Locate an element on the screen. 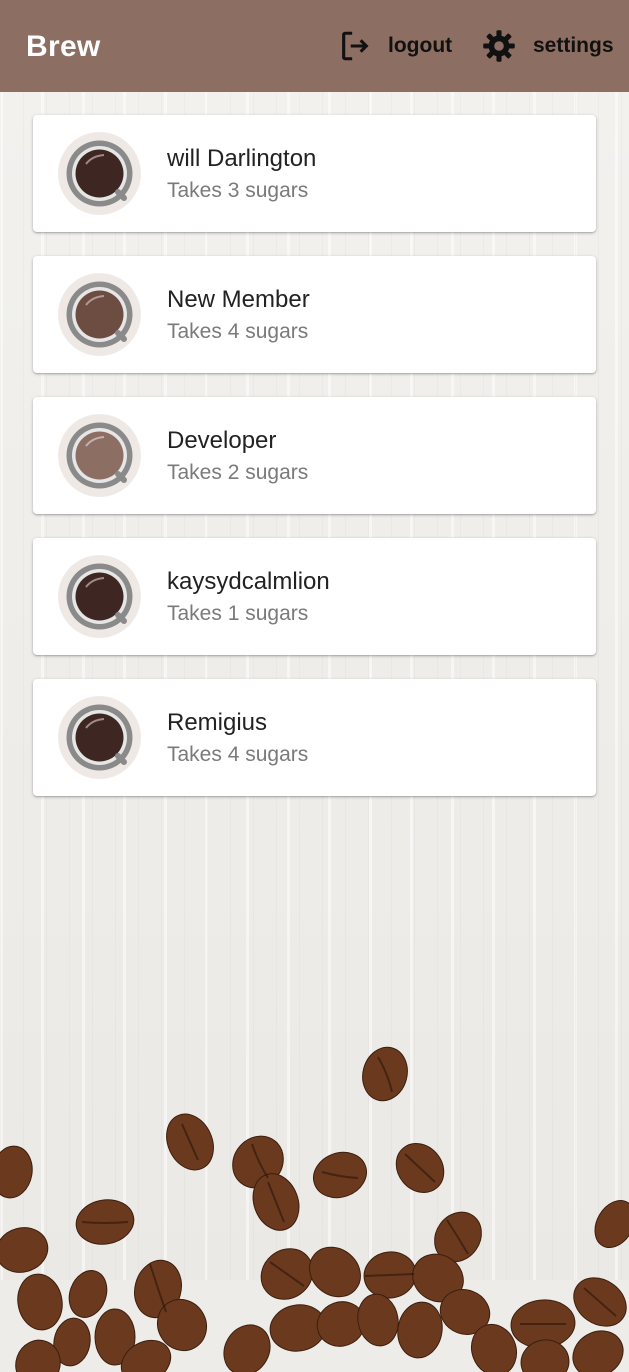 This screenshot has width=629, height=1372. member-sugars: Takes 2 sugars is located at coordinates (238, 472).